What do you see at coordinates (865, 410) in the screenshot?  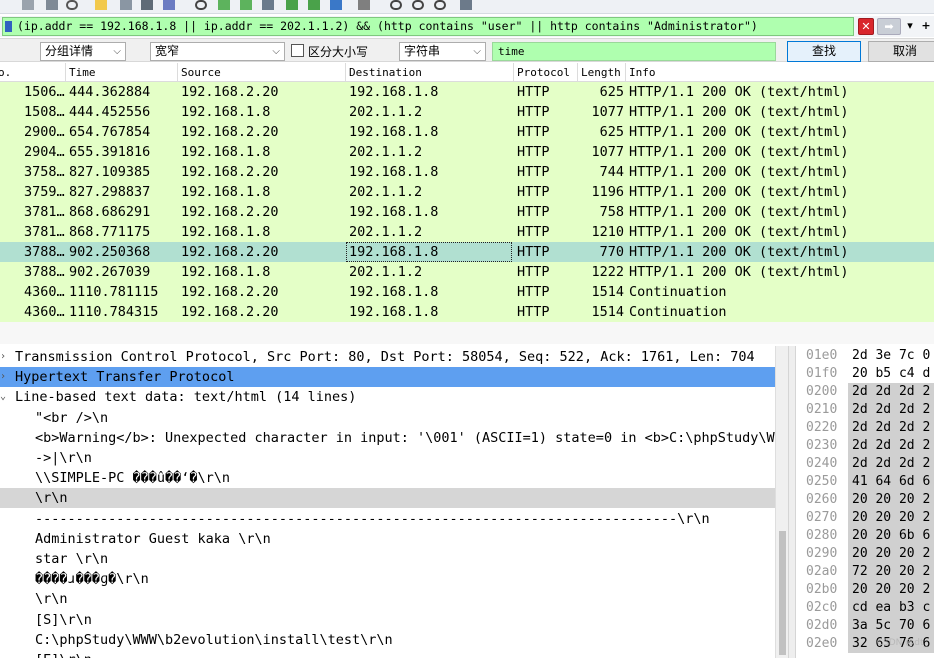 I see `hex-row: 0210 2d 2d 2d 2` at bounding box center [865, 410].